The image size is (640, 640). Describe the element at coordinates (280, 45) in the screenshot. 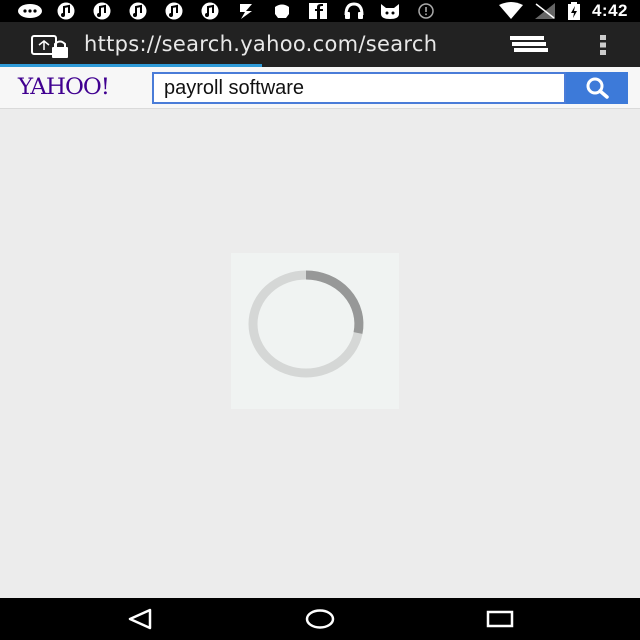

I see `url-field: https://search.yahoo.com/search` at that location.